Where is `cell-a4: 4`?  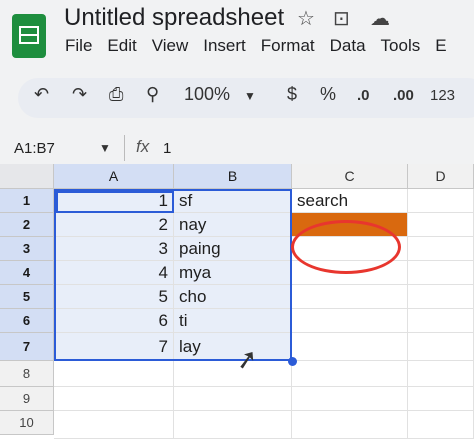
cell-a4: 4 is located at coordinates (114, 273).